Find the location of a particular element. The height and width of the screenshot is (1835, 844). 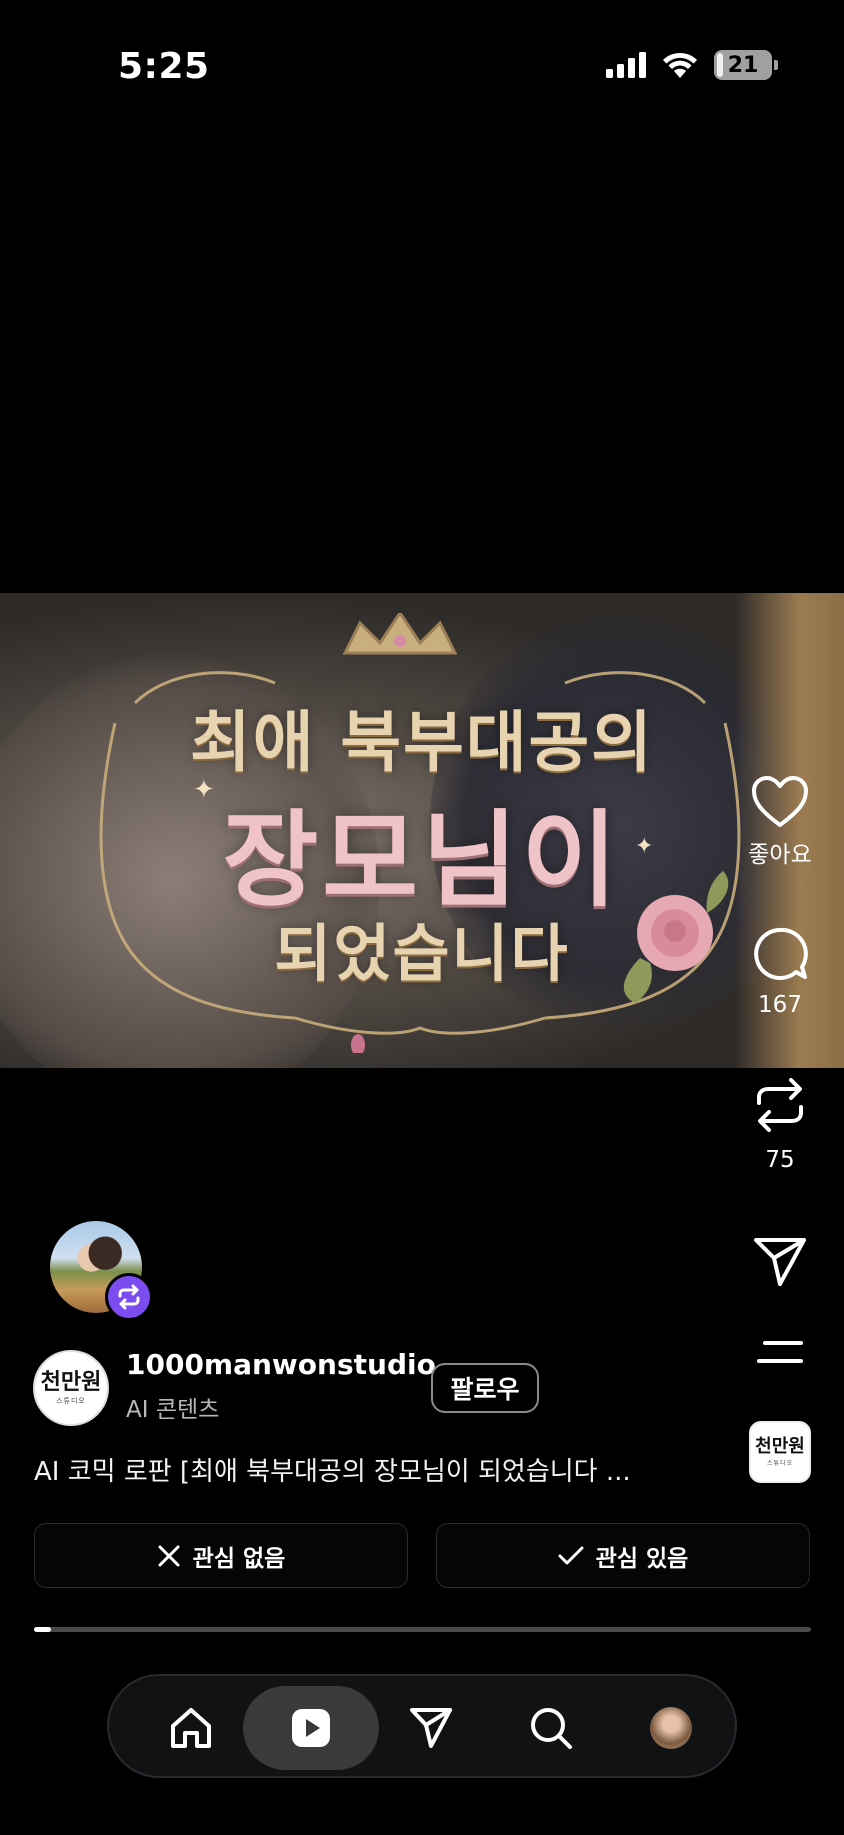

home-icon is located at coordinates (191, 1728).